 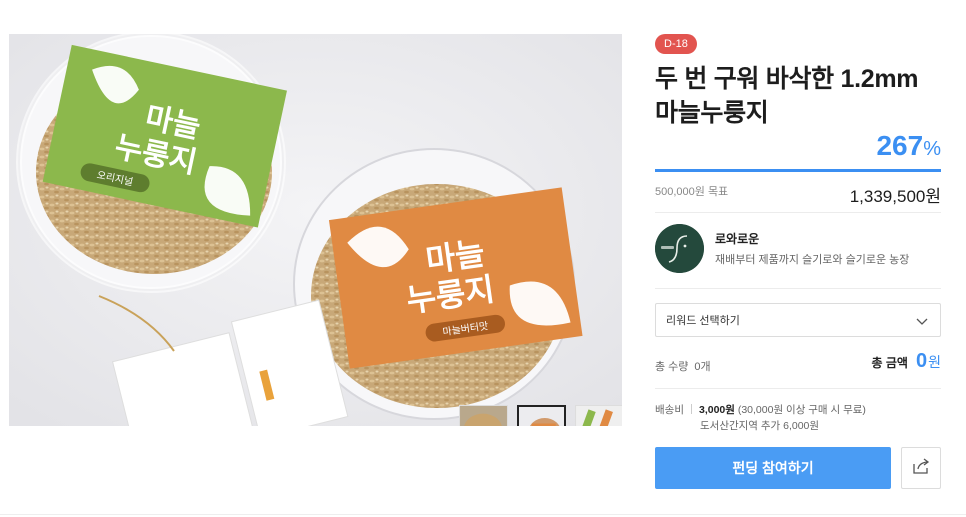 What do you see at coordinates (760, 426) in the screenshot?
I see `shipping-extra: 도서산간지역 추가 6,000원` at bounding box center [760, 426].